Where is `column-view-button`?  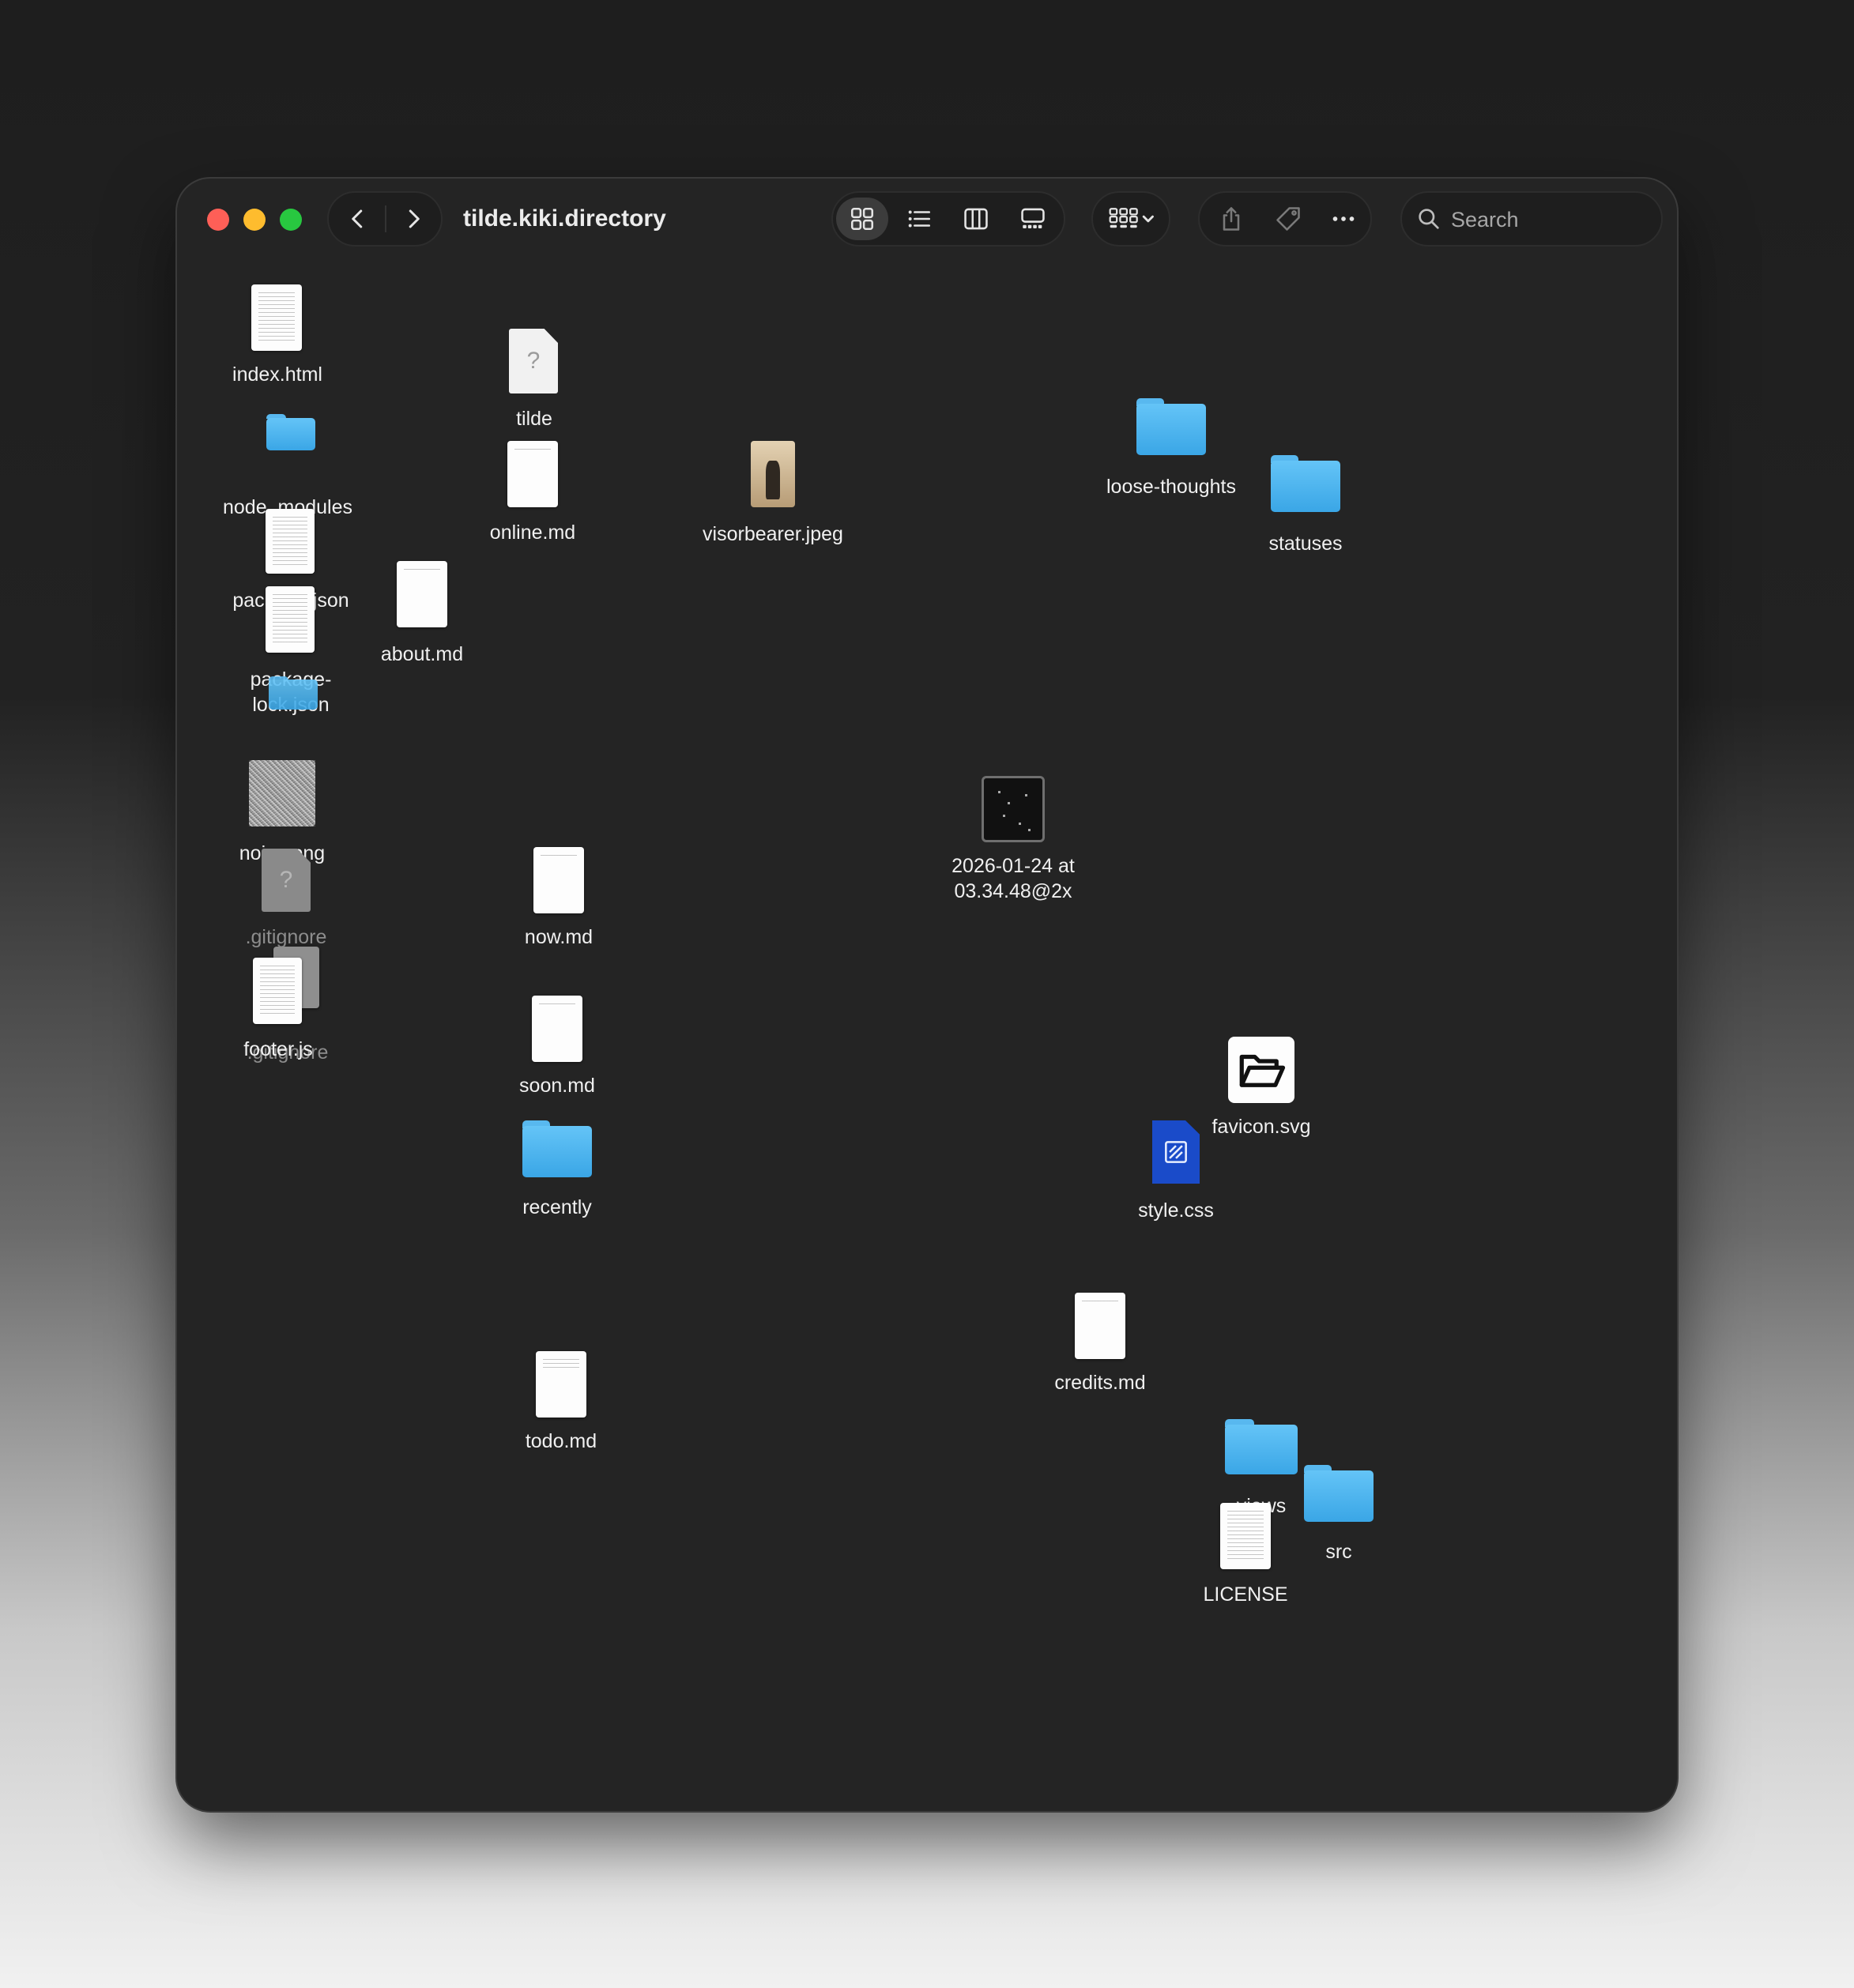
column-view-button is located at coordinates (976, 219).